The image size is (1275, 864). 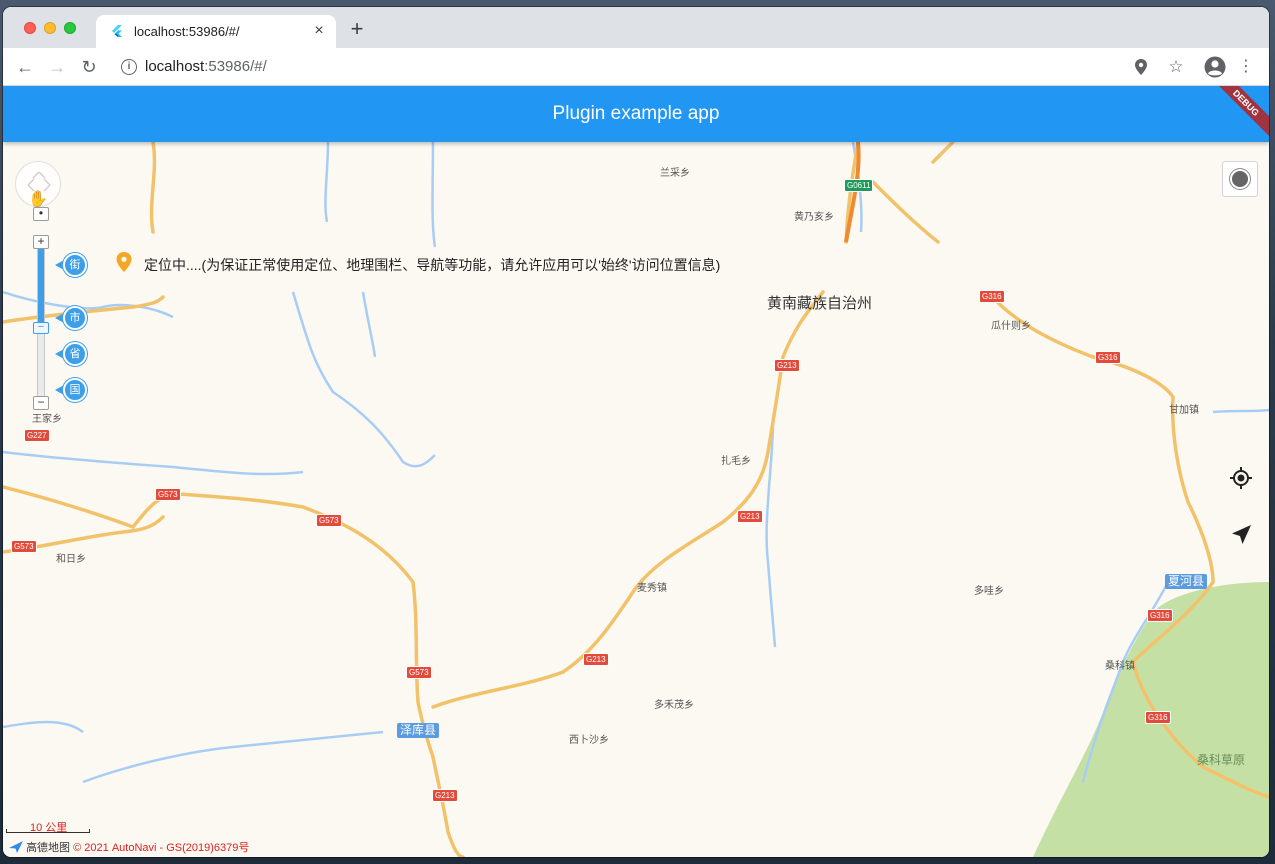 I want to click on app-bar: Plugin example app DEBUG, so click(x=636, y=114).